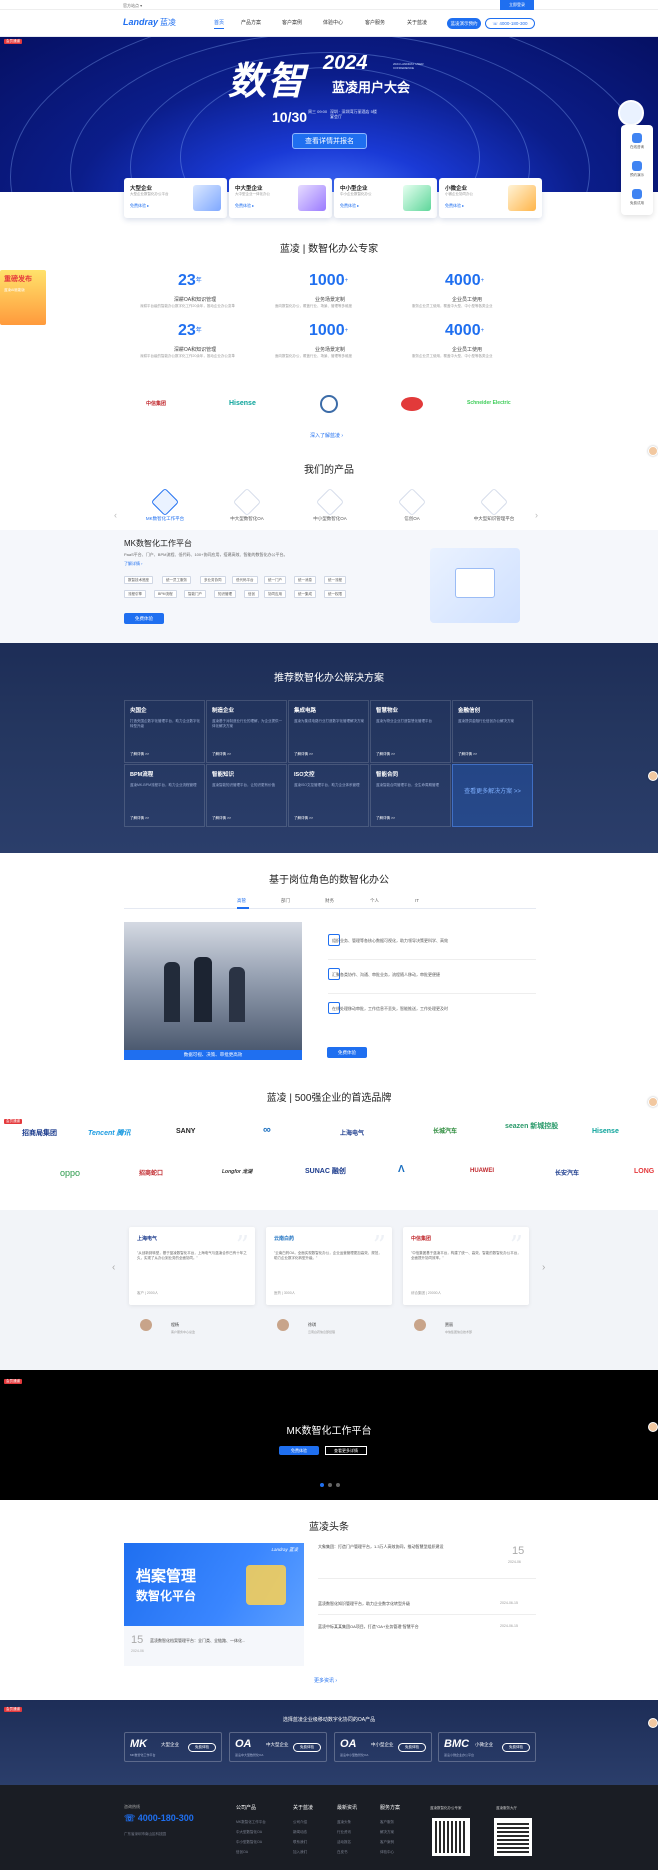 The width and height of the screenshot is (658, 1870). Describe the element at coordinates (492, 731) in the screenshot. I see `solution-cell: 金融信创 蓝凌提供金融行业信创办公解决方案 了解详情 >>` at that location.